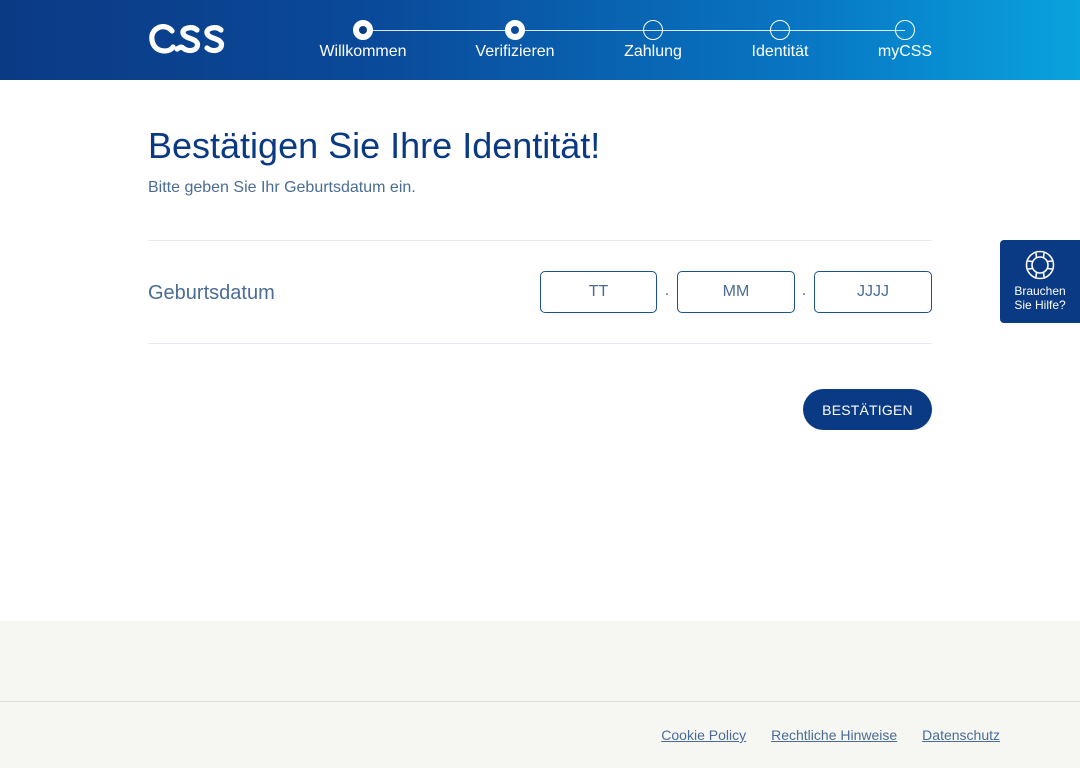  Describe the element at coordinates (515, 51) in the screenshot. I see `step-label: Verifizieren` at that location.